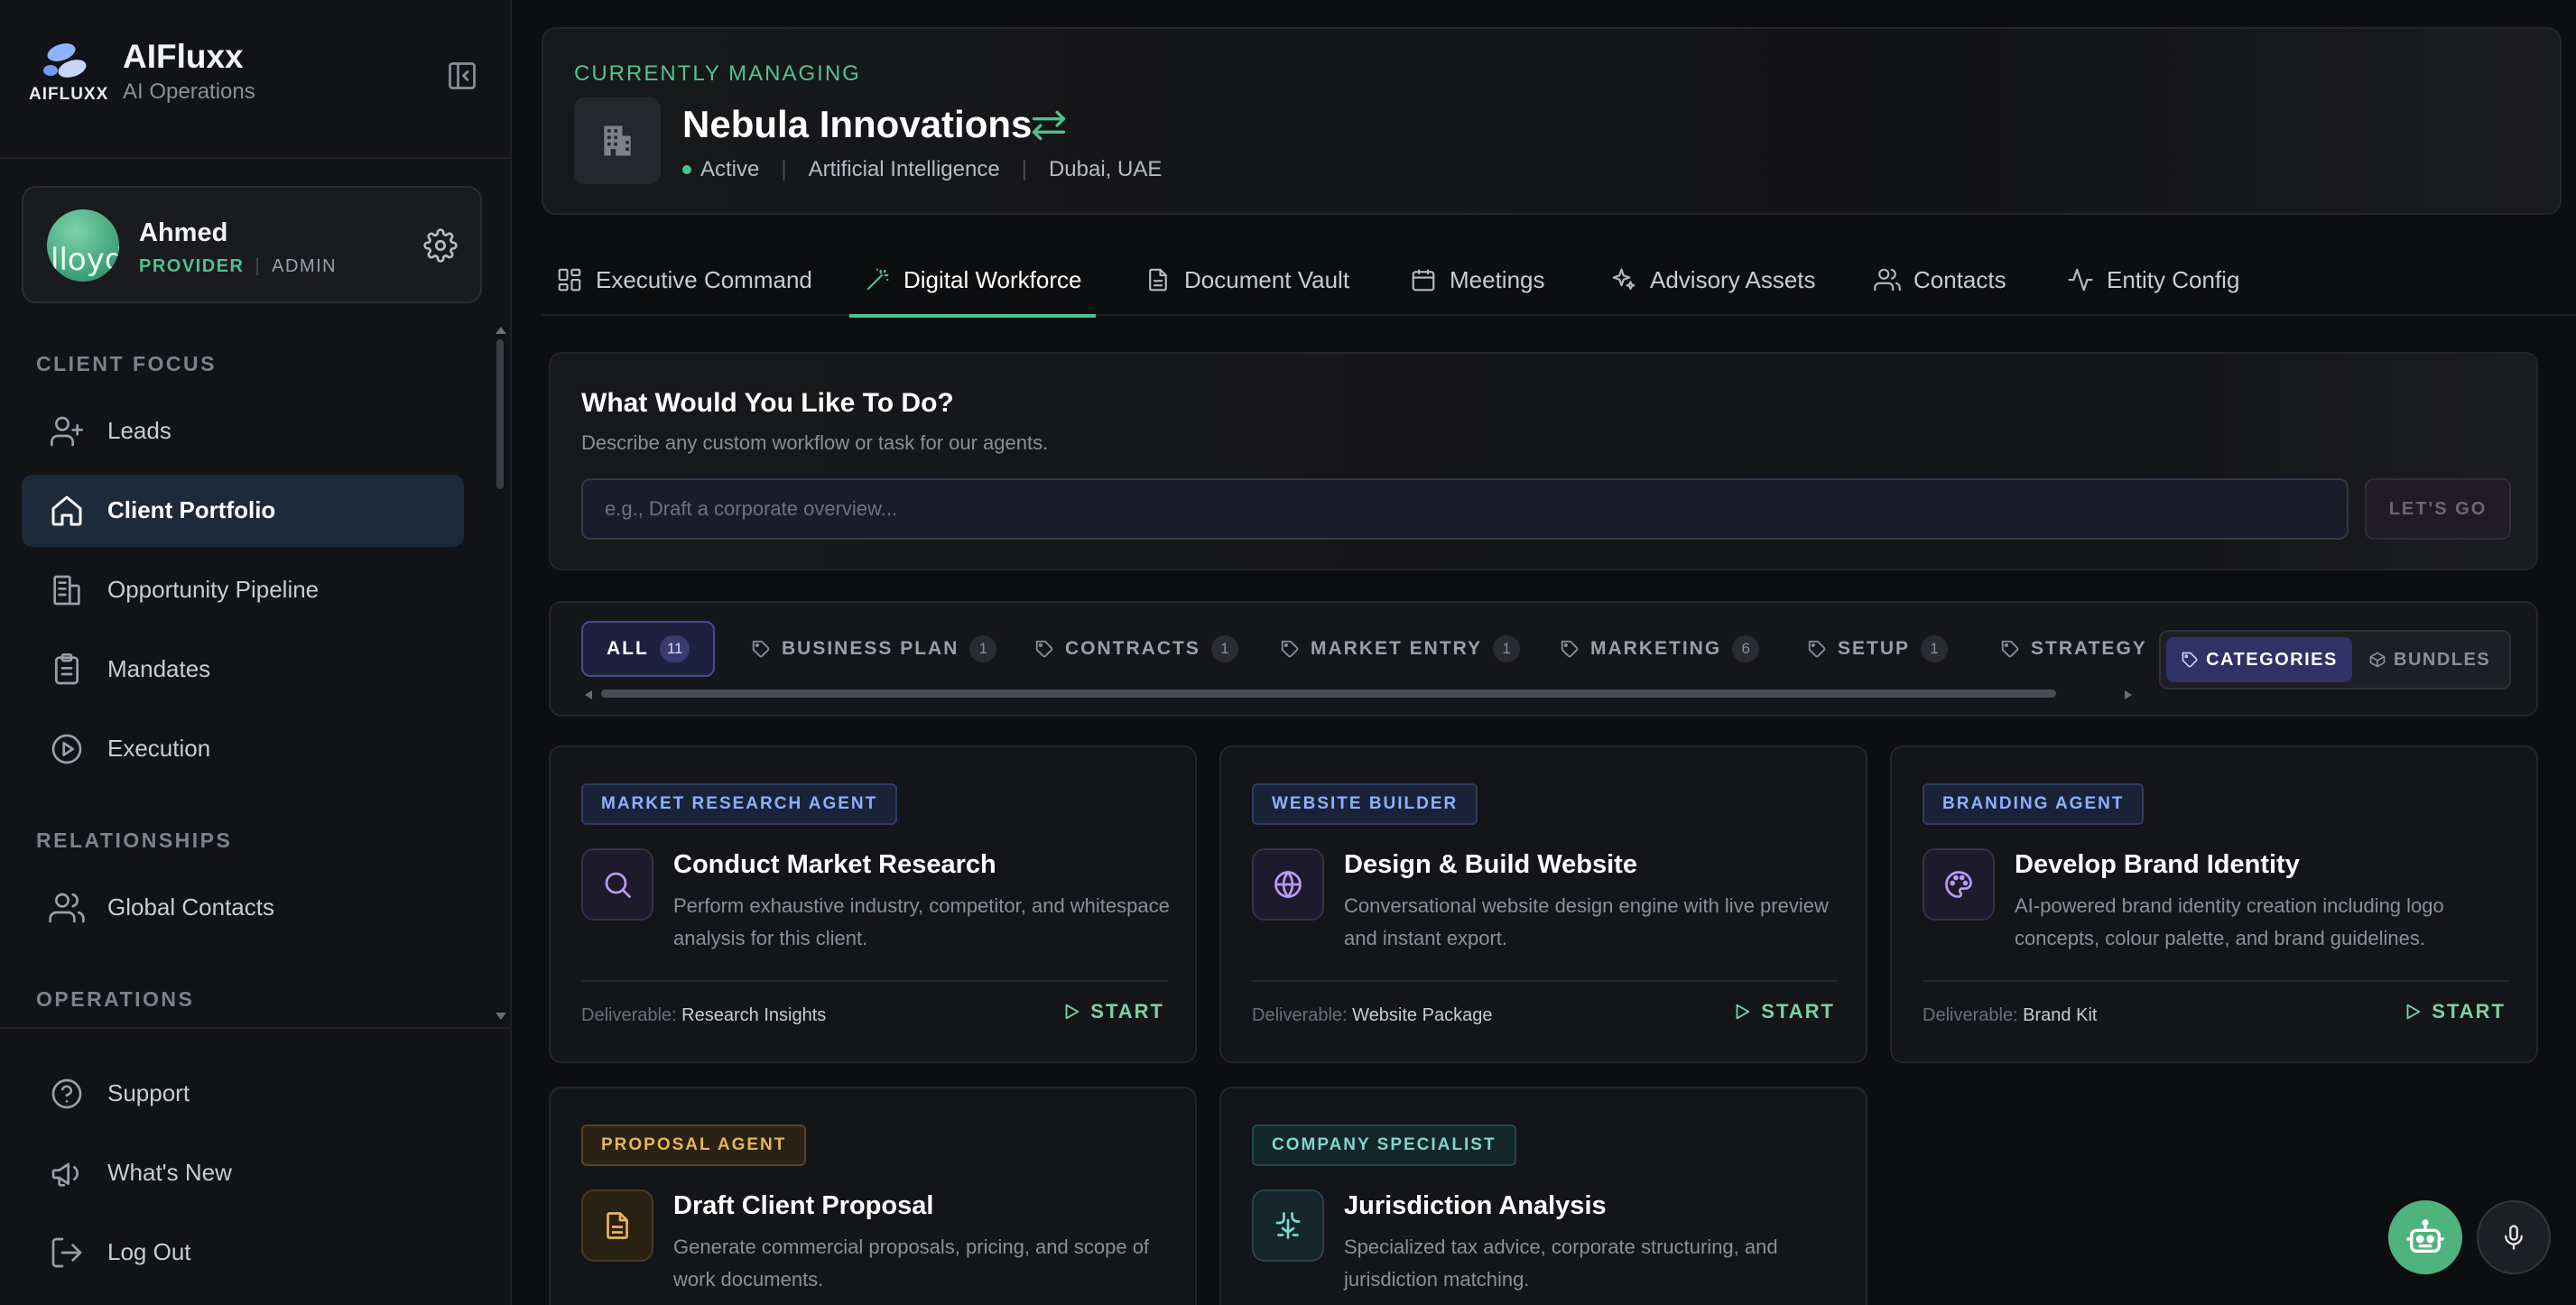 The width and height of the screenshot is (2576, 1305). I want to click on sidebar-item-support: Support, so click(243, 1094).